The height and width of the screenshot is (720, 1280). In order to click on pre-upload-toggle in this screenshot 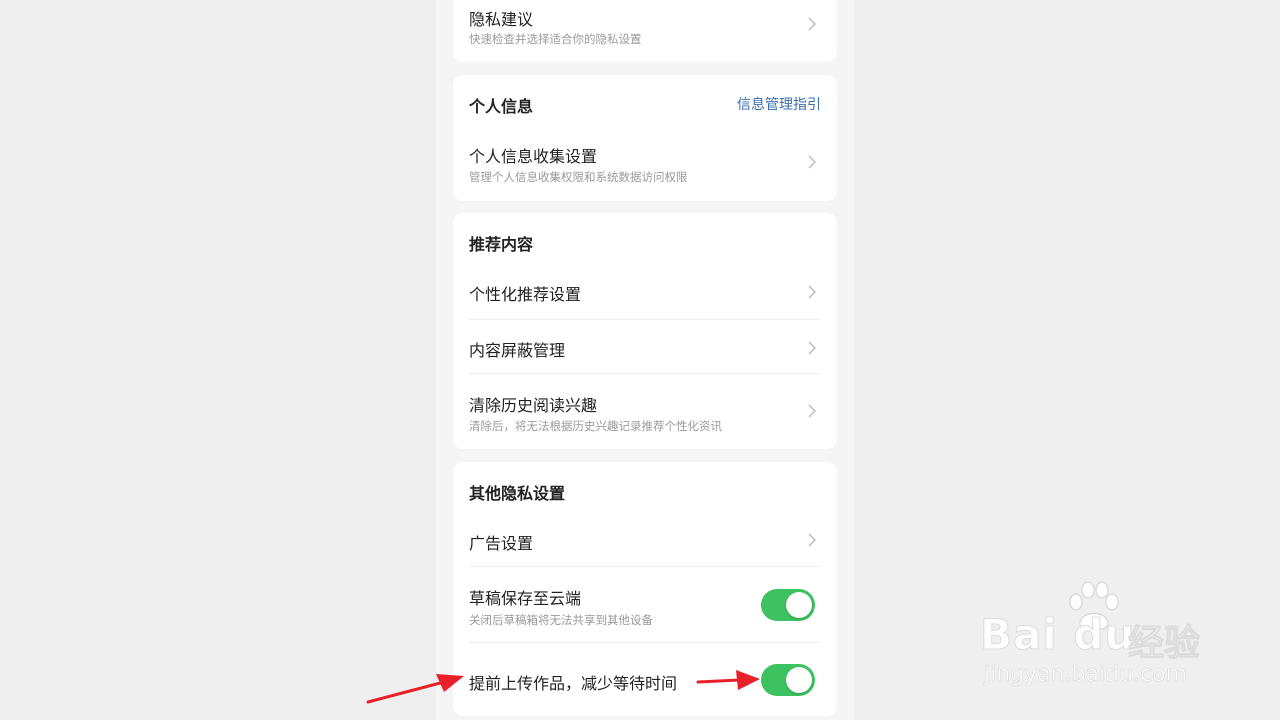, I will do `click(788, 680)`.